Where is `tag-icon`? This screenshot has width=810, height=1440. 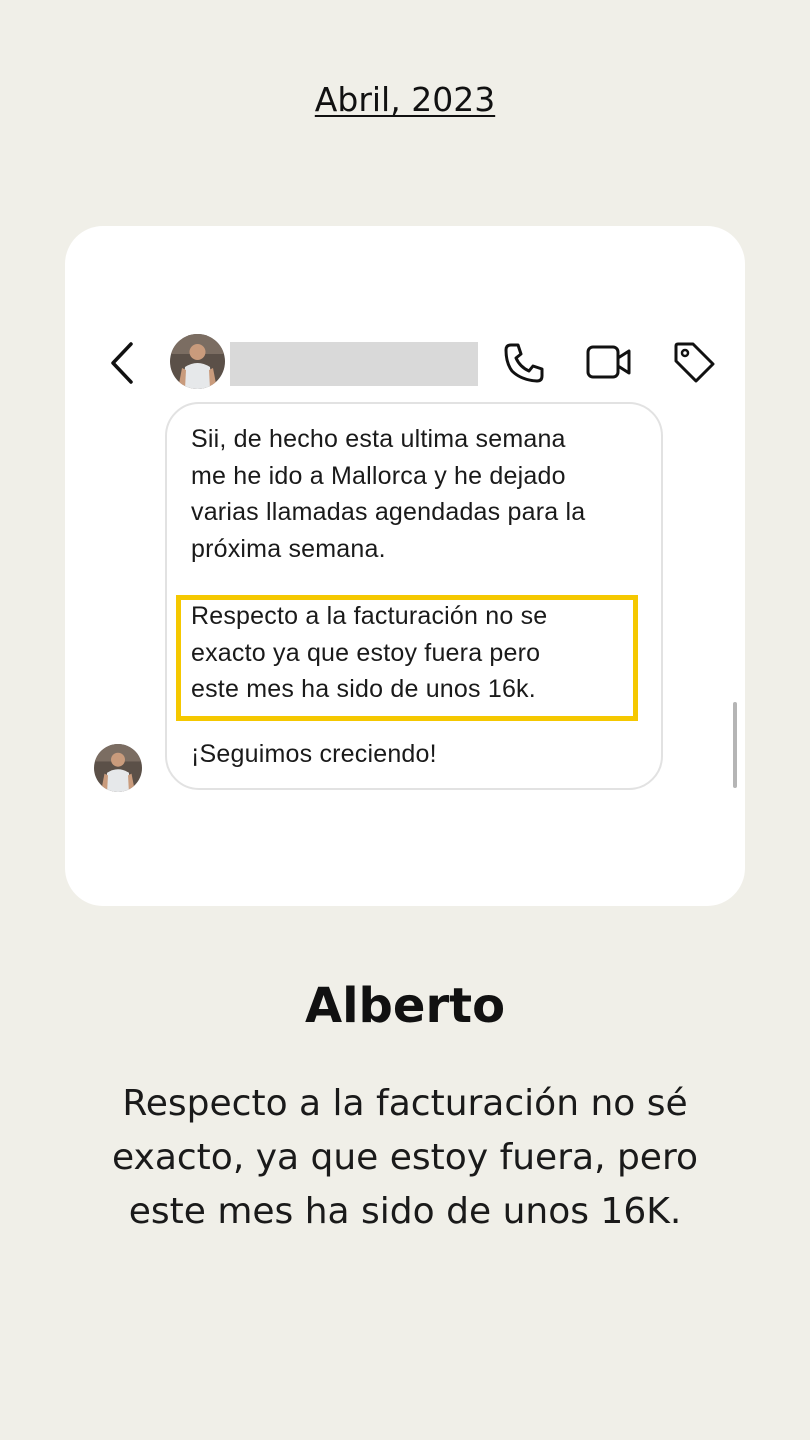 tag-icon is located at coordinates (694, 362).